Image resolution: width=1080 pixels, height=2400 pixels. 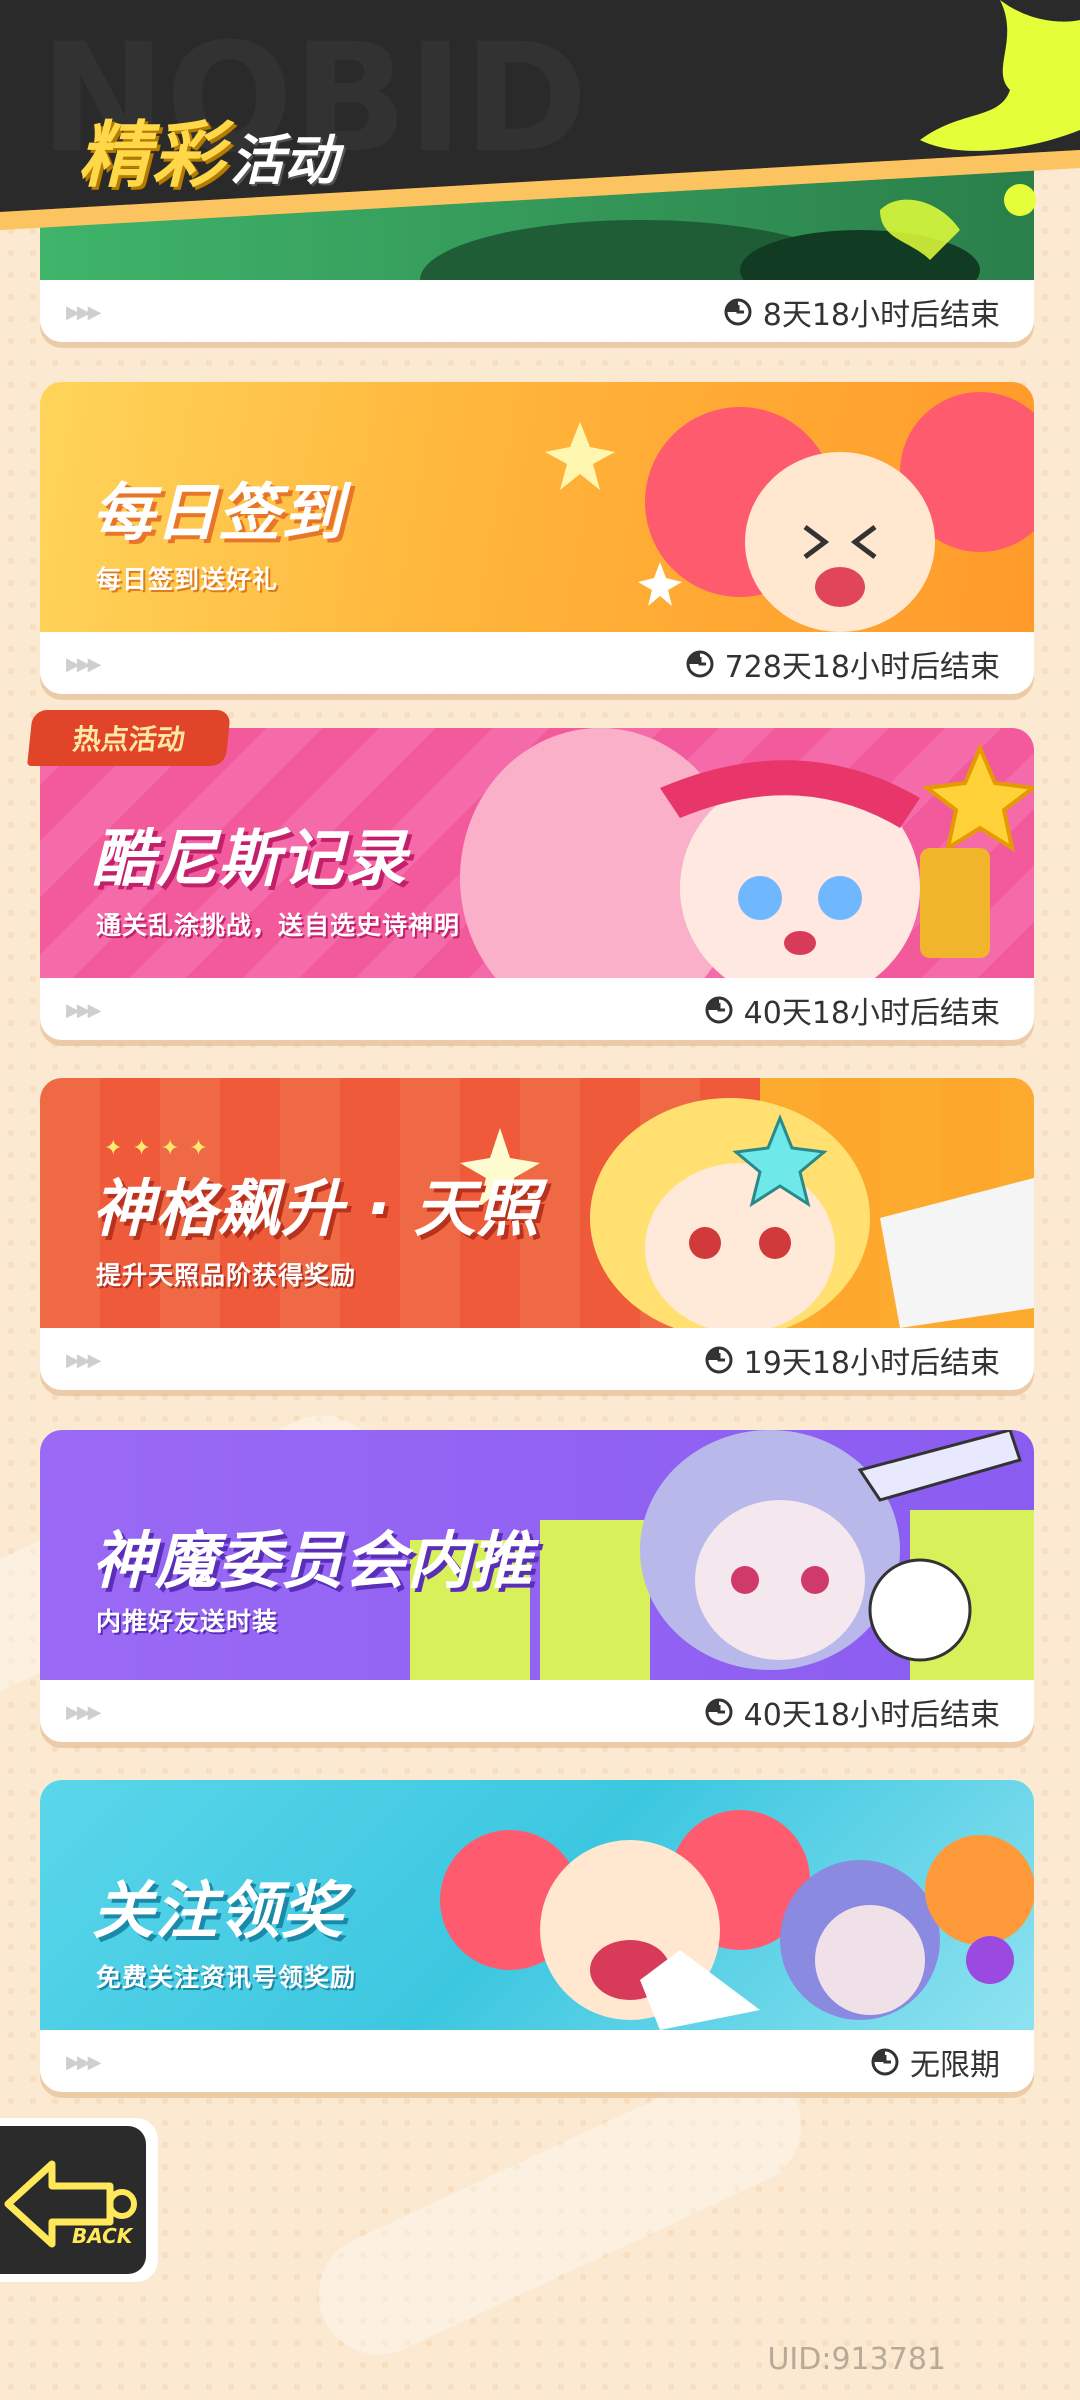 What do you see at coordinates (226, 1275) in the screenshot?
I see `event-subtitle: 提升天照品阶获得奖励` at bounding box center [226, 1275].